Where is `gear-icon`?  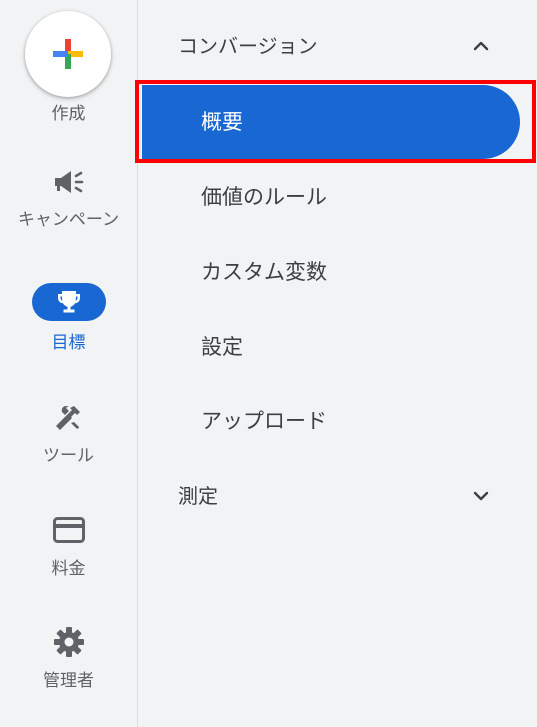
gear-icon is located at coordinates (69, 642).